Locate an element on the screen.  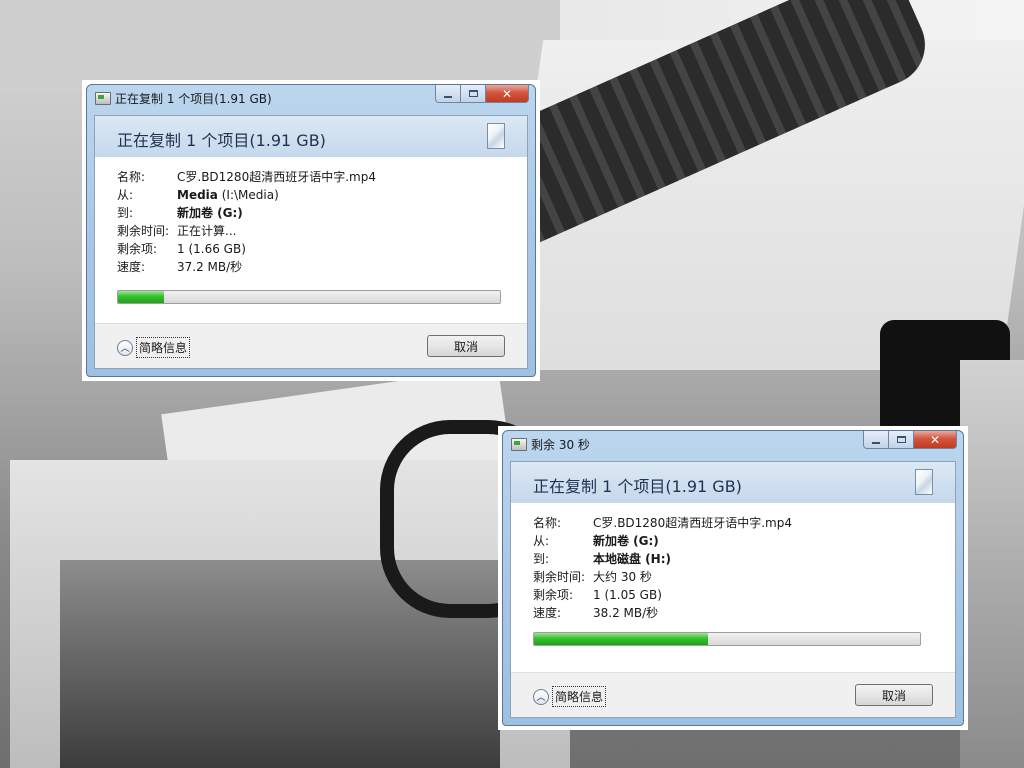
from-value-path: (I:\Media) is located at coordinates (250, 195).